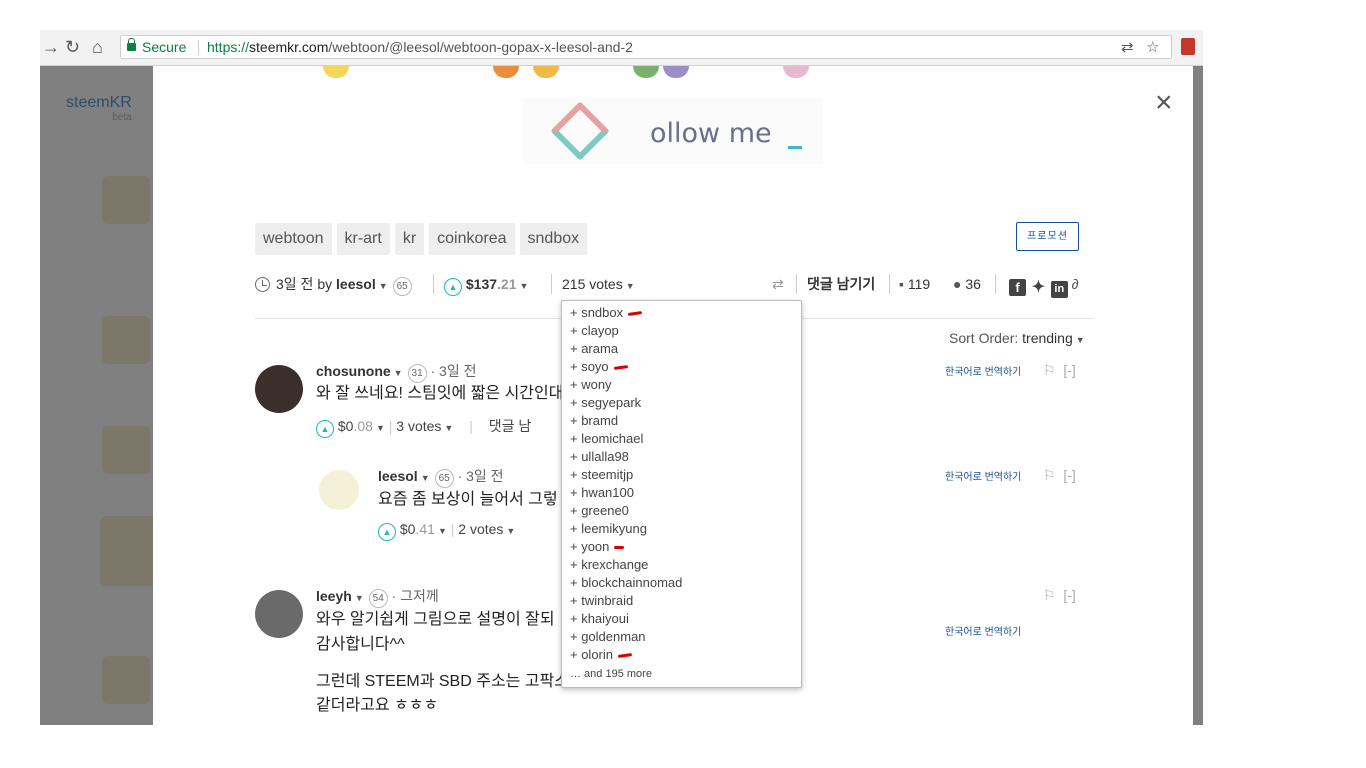  I want to click on voter-item: + steemitjp, so click(685, 475).